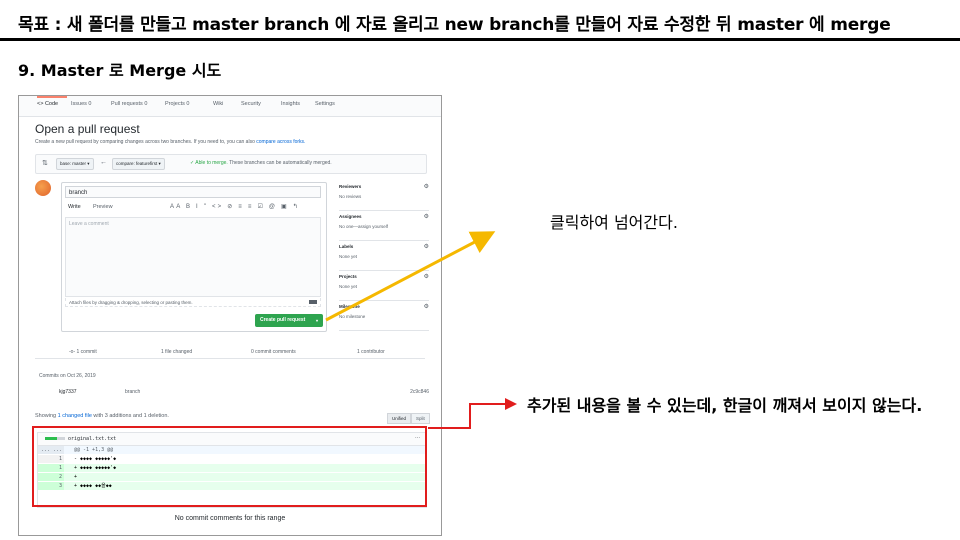  I want to click on red-arrow, so click(472, 413).